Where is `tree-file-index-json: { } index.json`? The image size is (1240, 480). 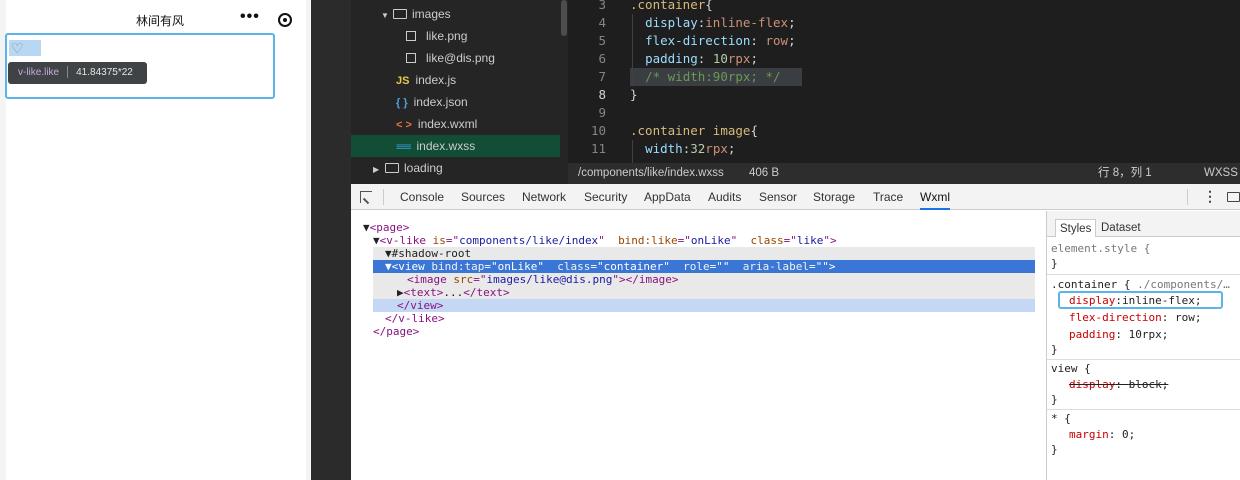 tree-file-index-json: { } index.json is located at coordinates (432, 102).